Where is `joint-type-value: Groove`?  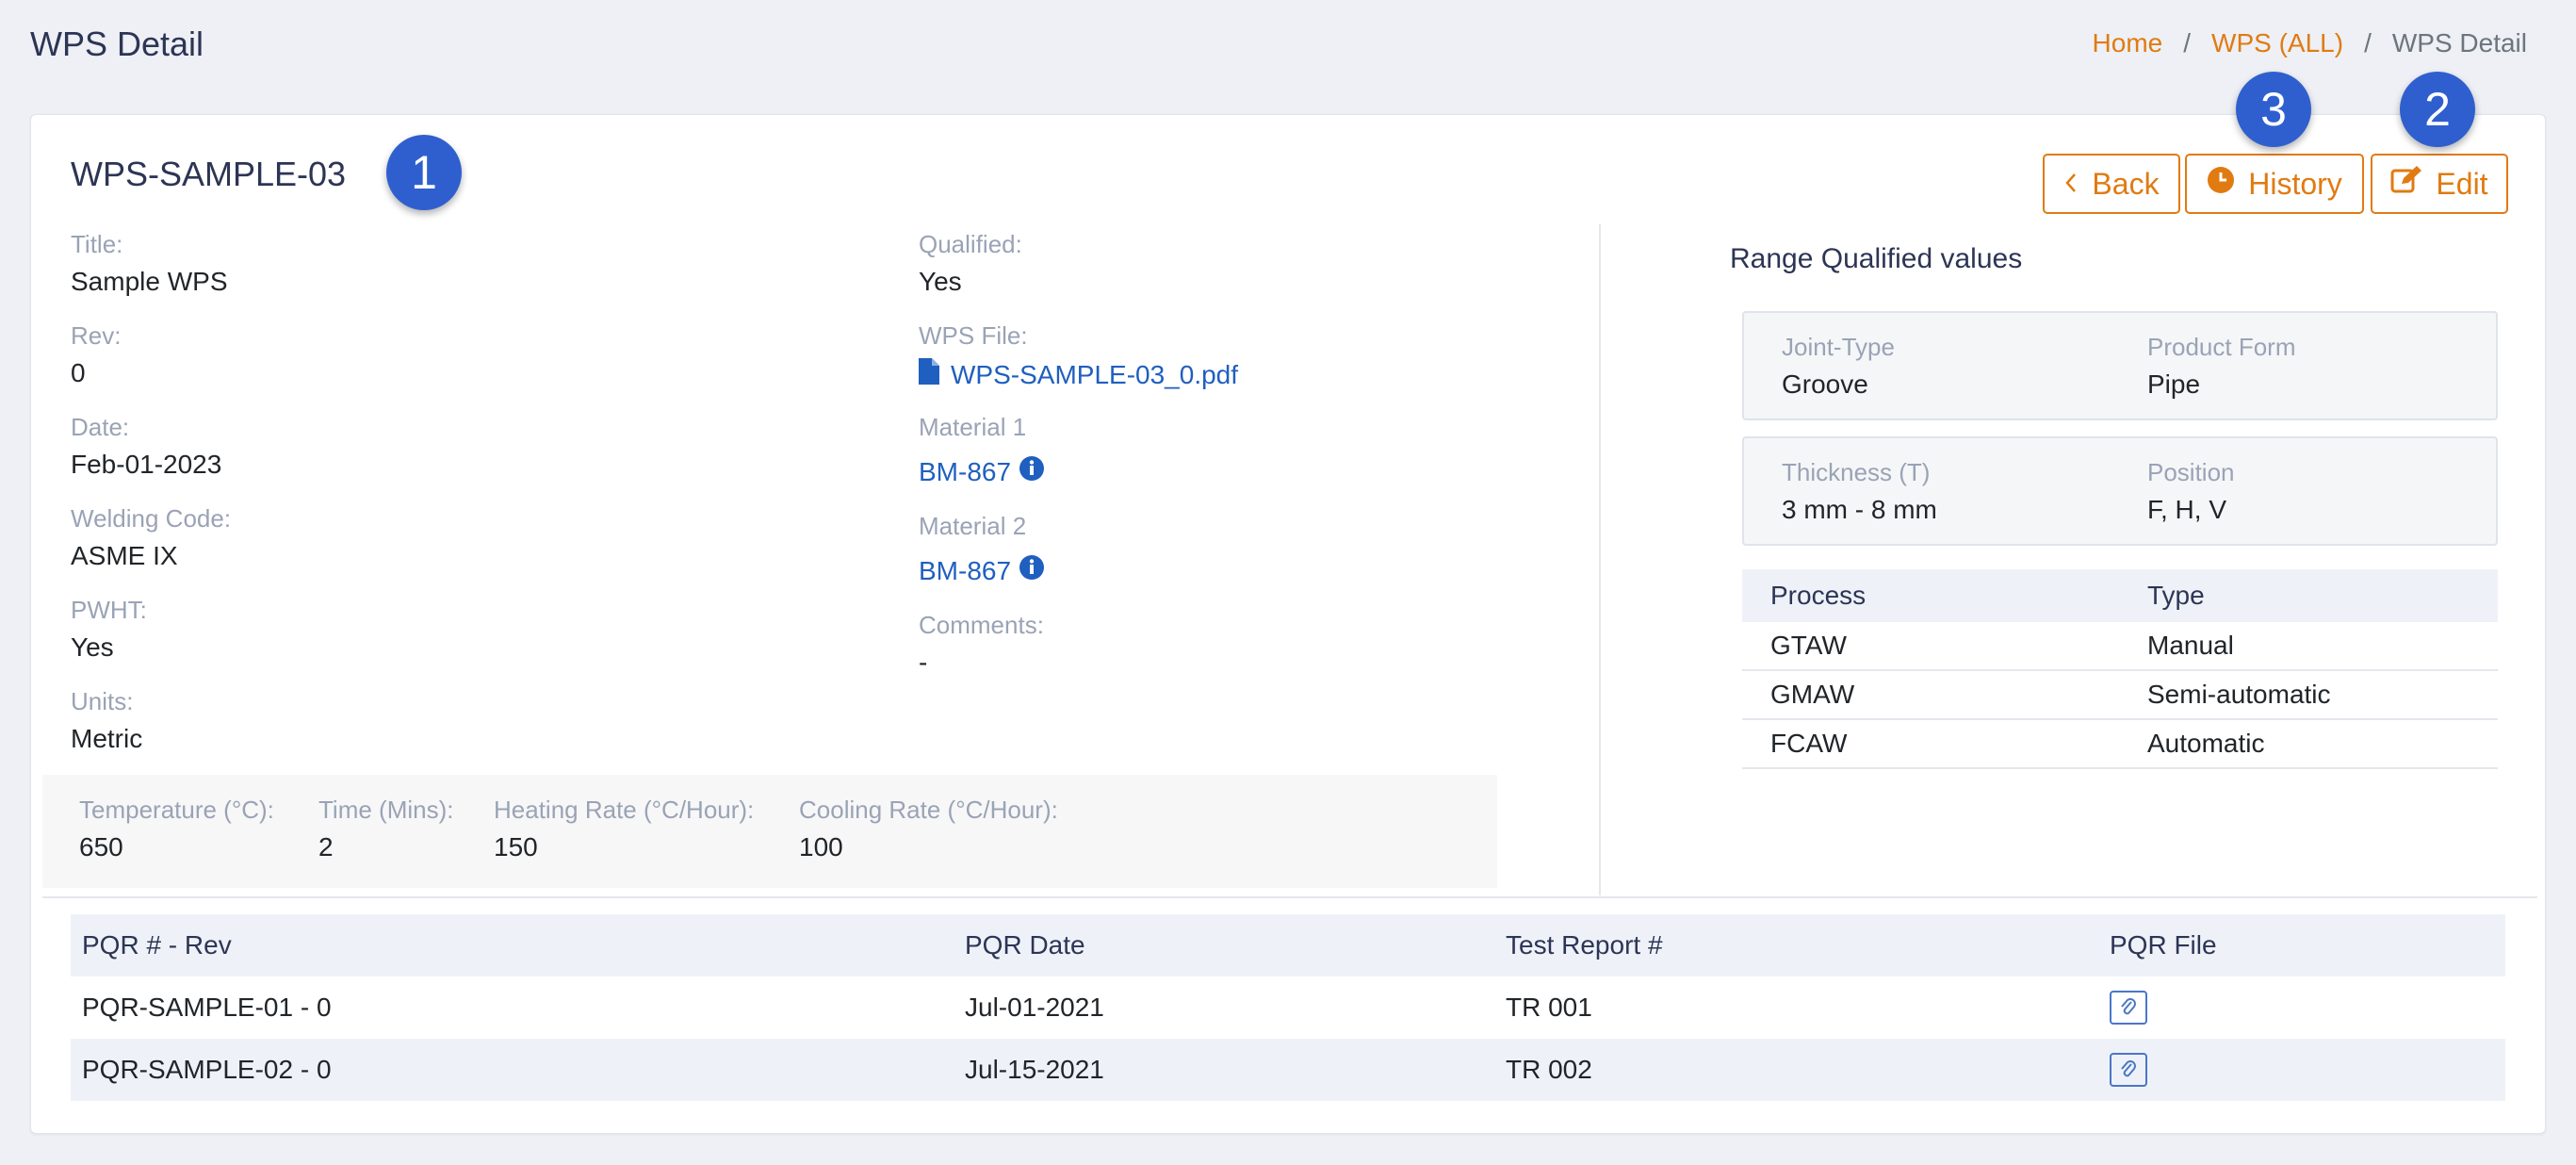 joint-type-value: Groove is located at coordinates (1825, 384).